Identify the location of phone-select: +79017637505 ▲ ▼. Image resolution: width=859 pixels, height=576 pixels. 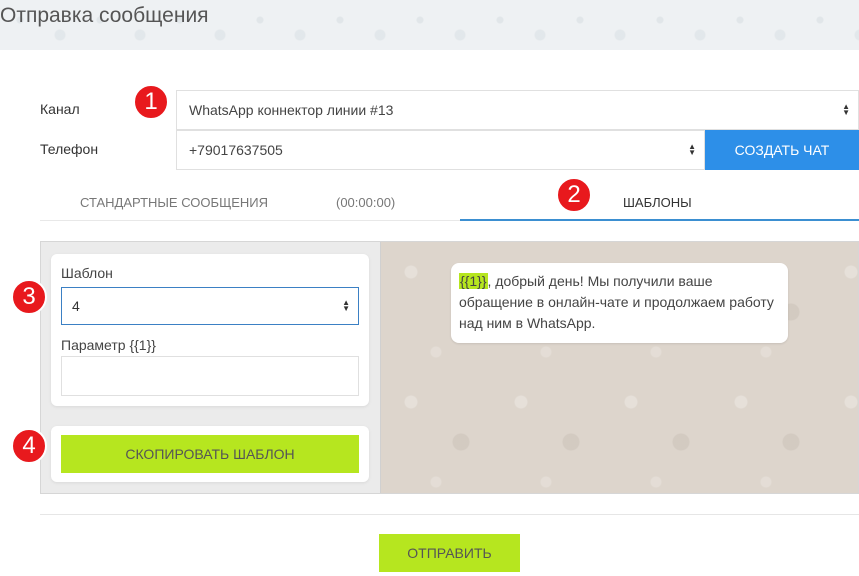
(440, 150).